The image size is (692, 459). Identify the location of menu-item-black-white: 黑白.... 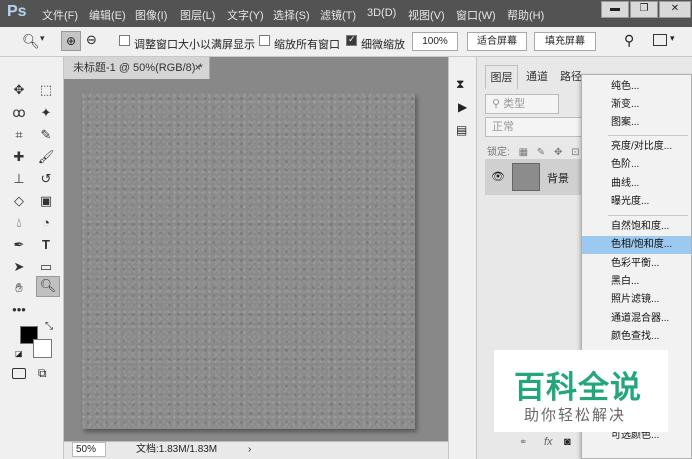
(636, 282).